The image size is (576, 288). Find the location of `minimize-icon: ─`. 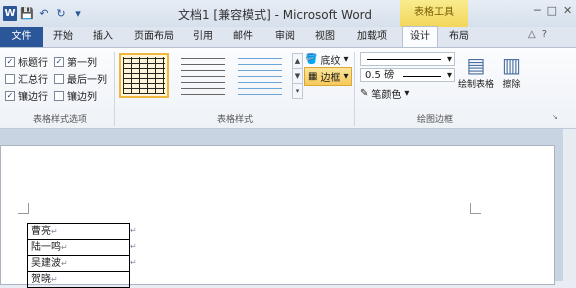

minimize-icon: ─ is located at coordinates (537, 10).